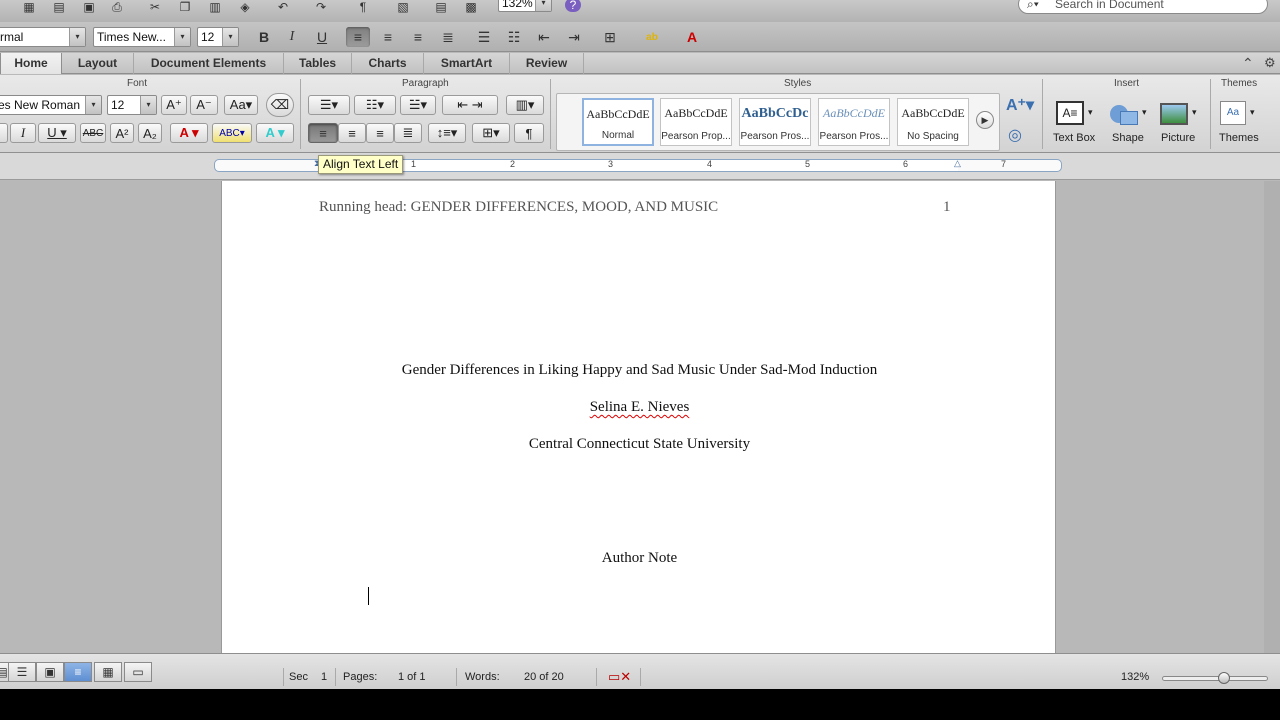 The image size is (1280, 720). I want to click on columns-button: ▥▾, so click(525, 105).